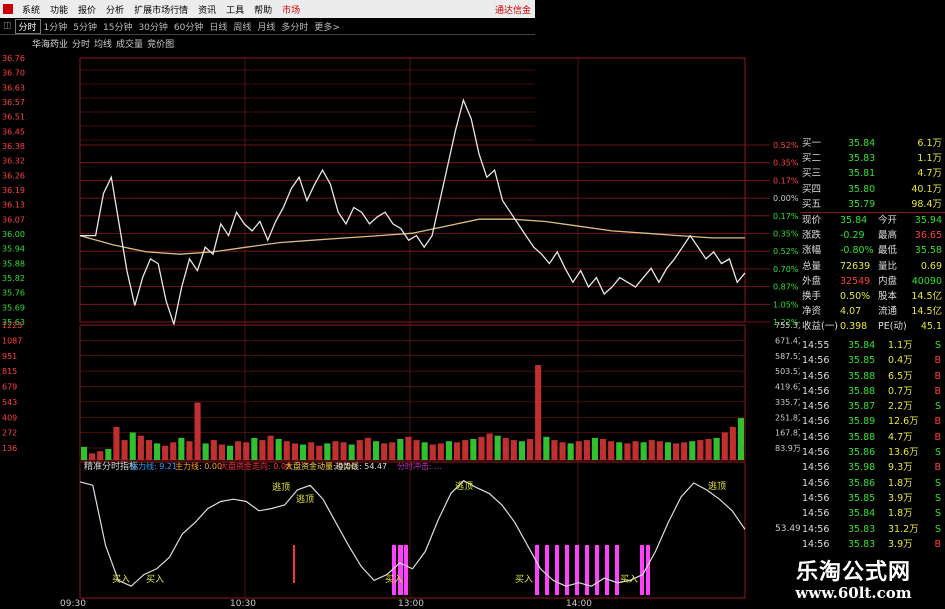  What do you see at coordinates (900, 391) in the screenshot?
I see `tick-volume: 0.7万` at bounding box center [900, 391].